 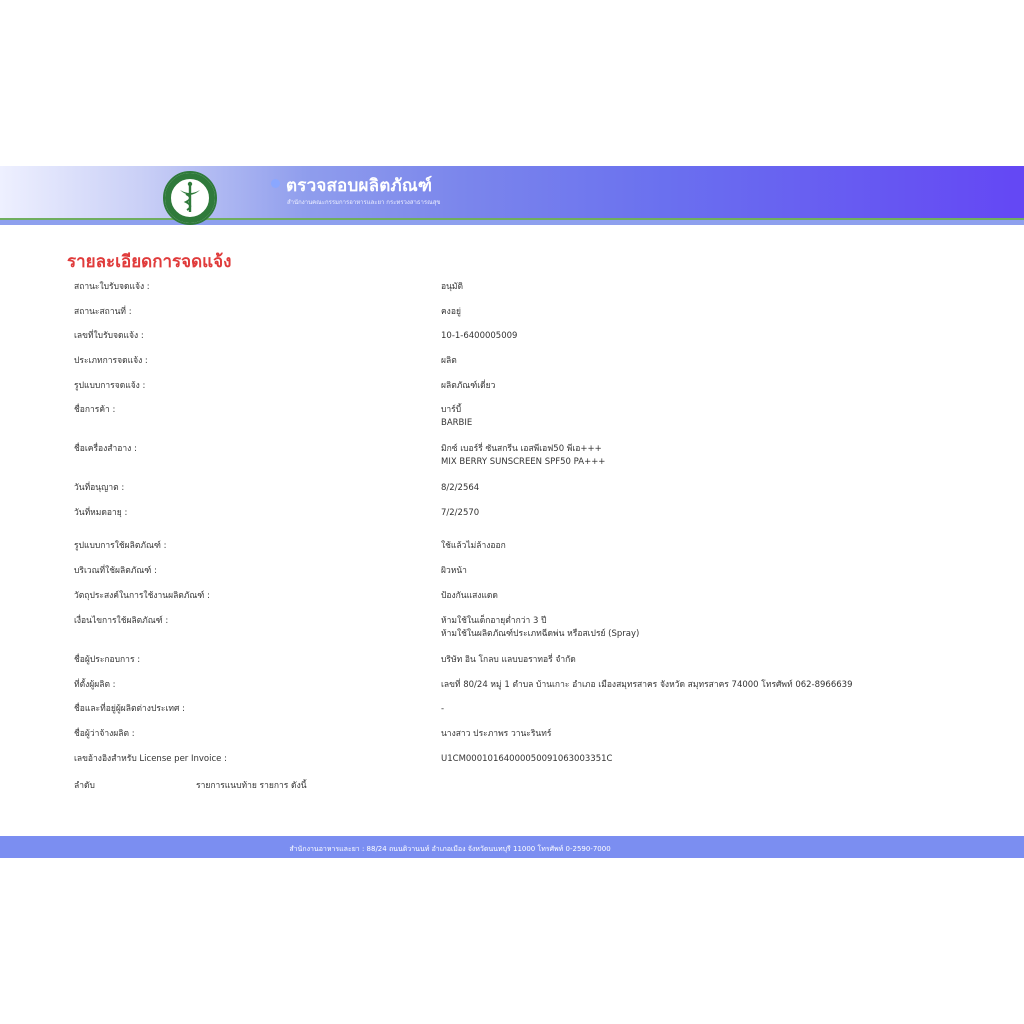 I want to click on detail-value: ผิวหน้า, so click(x=454, y=571).